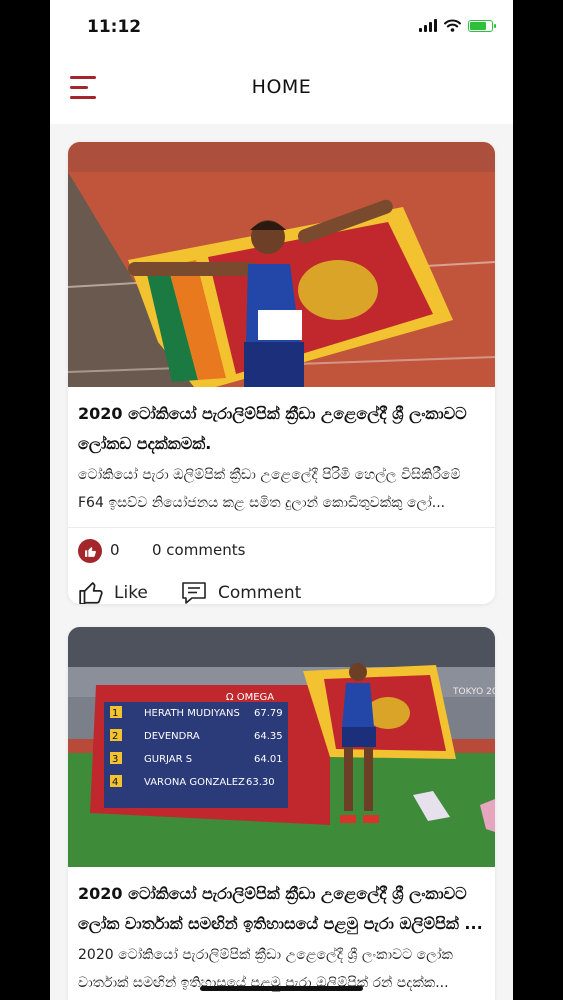  What do you see at coordinates (482, 25) in the screenshot?
I see `battery-charging-icon` at bounding box center [482, 25].